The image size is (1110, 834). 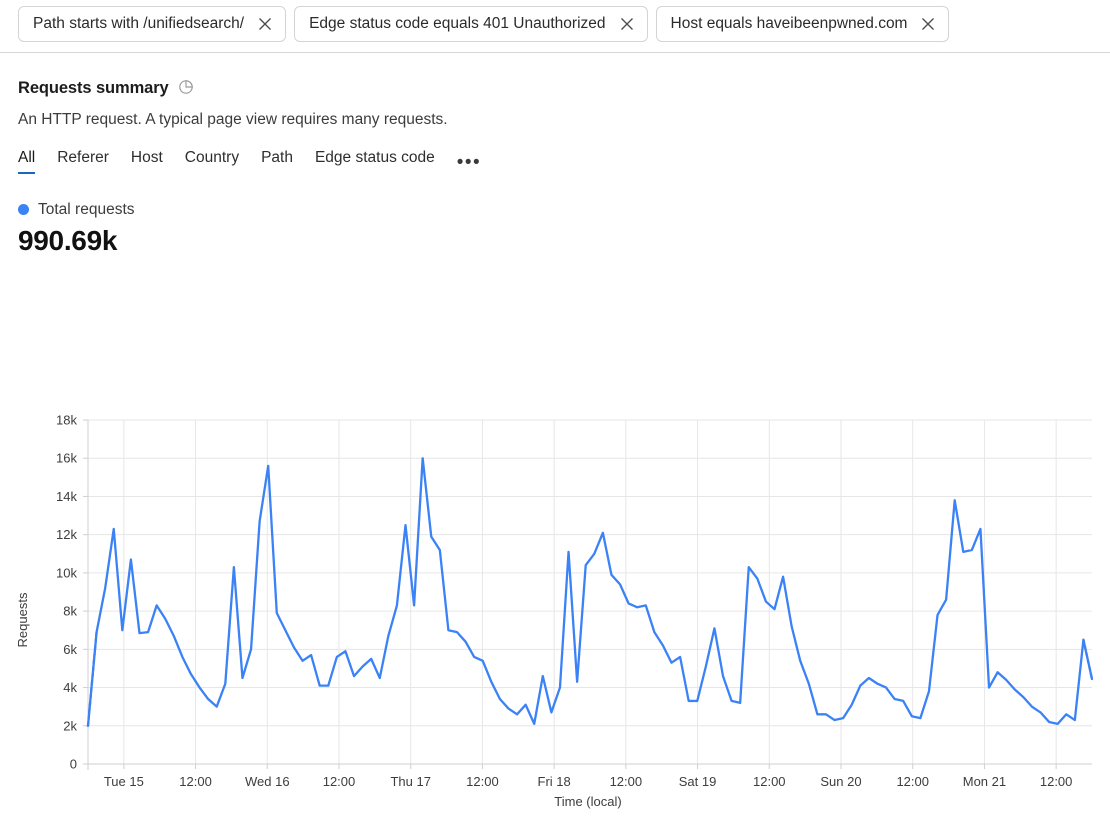 I want to click on svg-text: 16k, so click(x=66, y=458).